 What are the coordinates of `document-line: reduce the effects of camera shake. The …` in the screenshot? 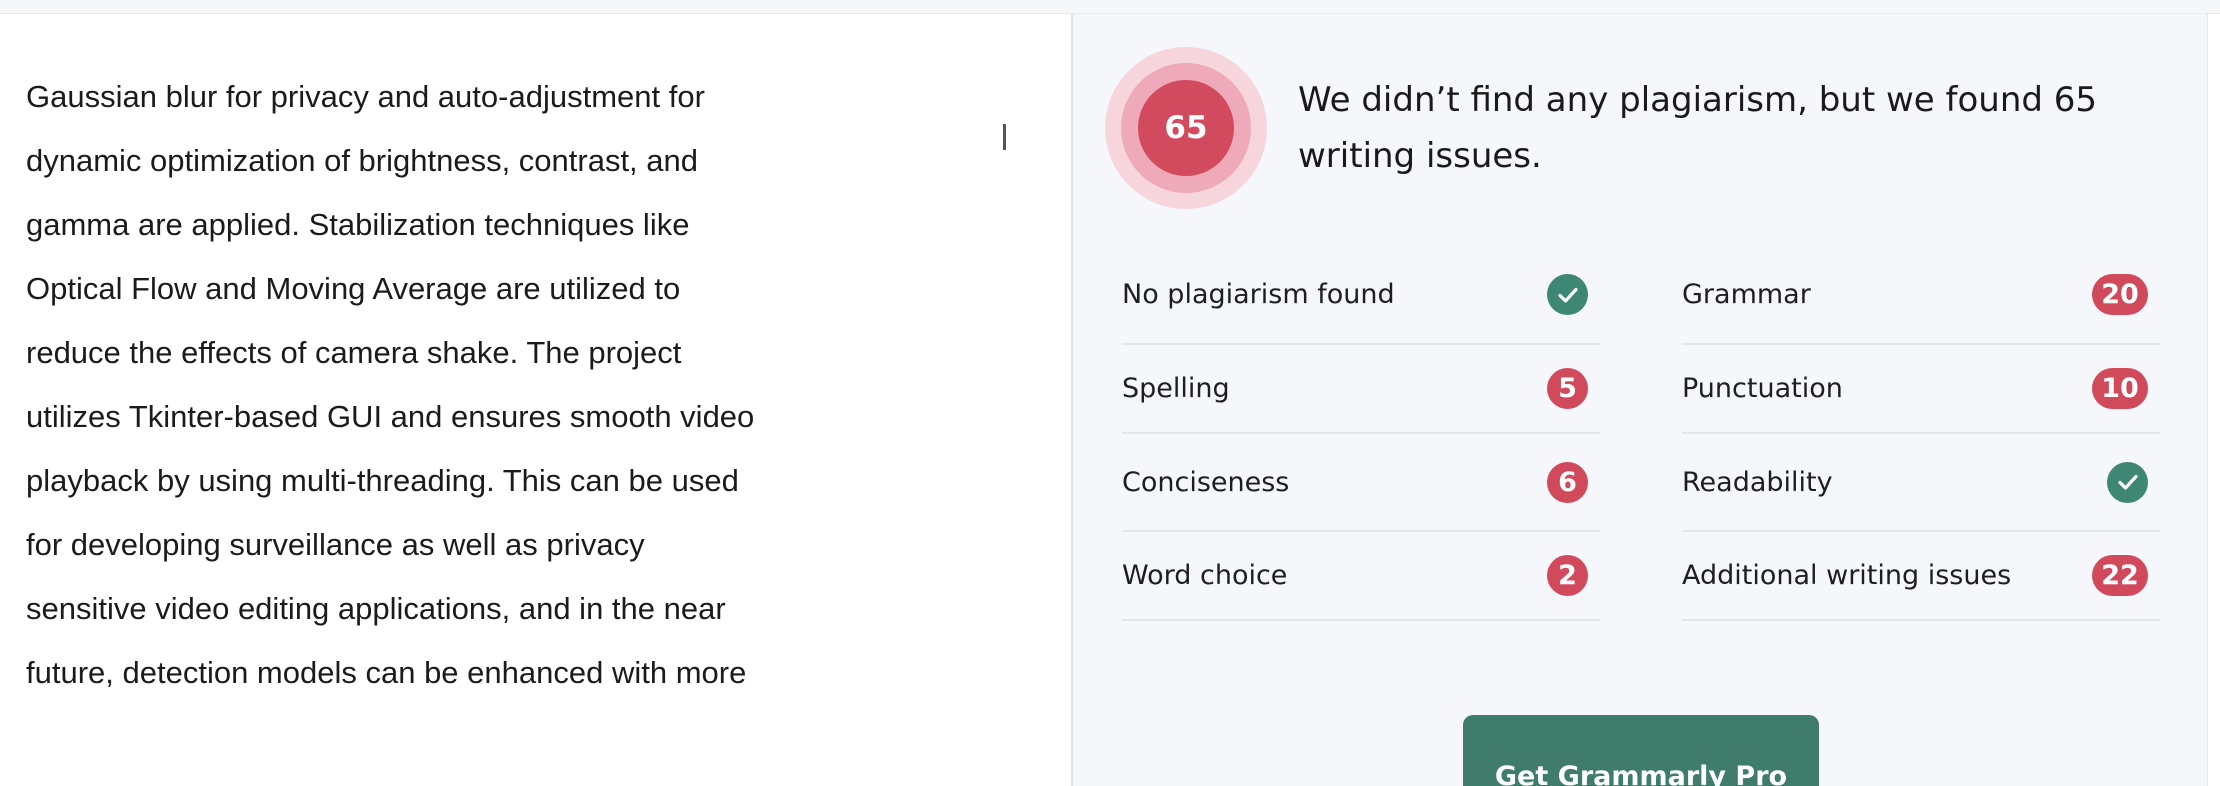 It's located at (421, 353).